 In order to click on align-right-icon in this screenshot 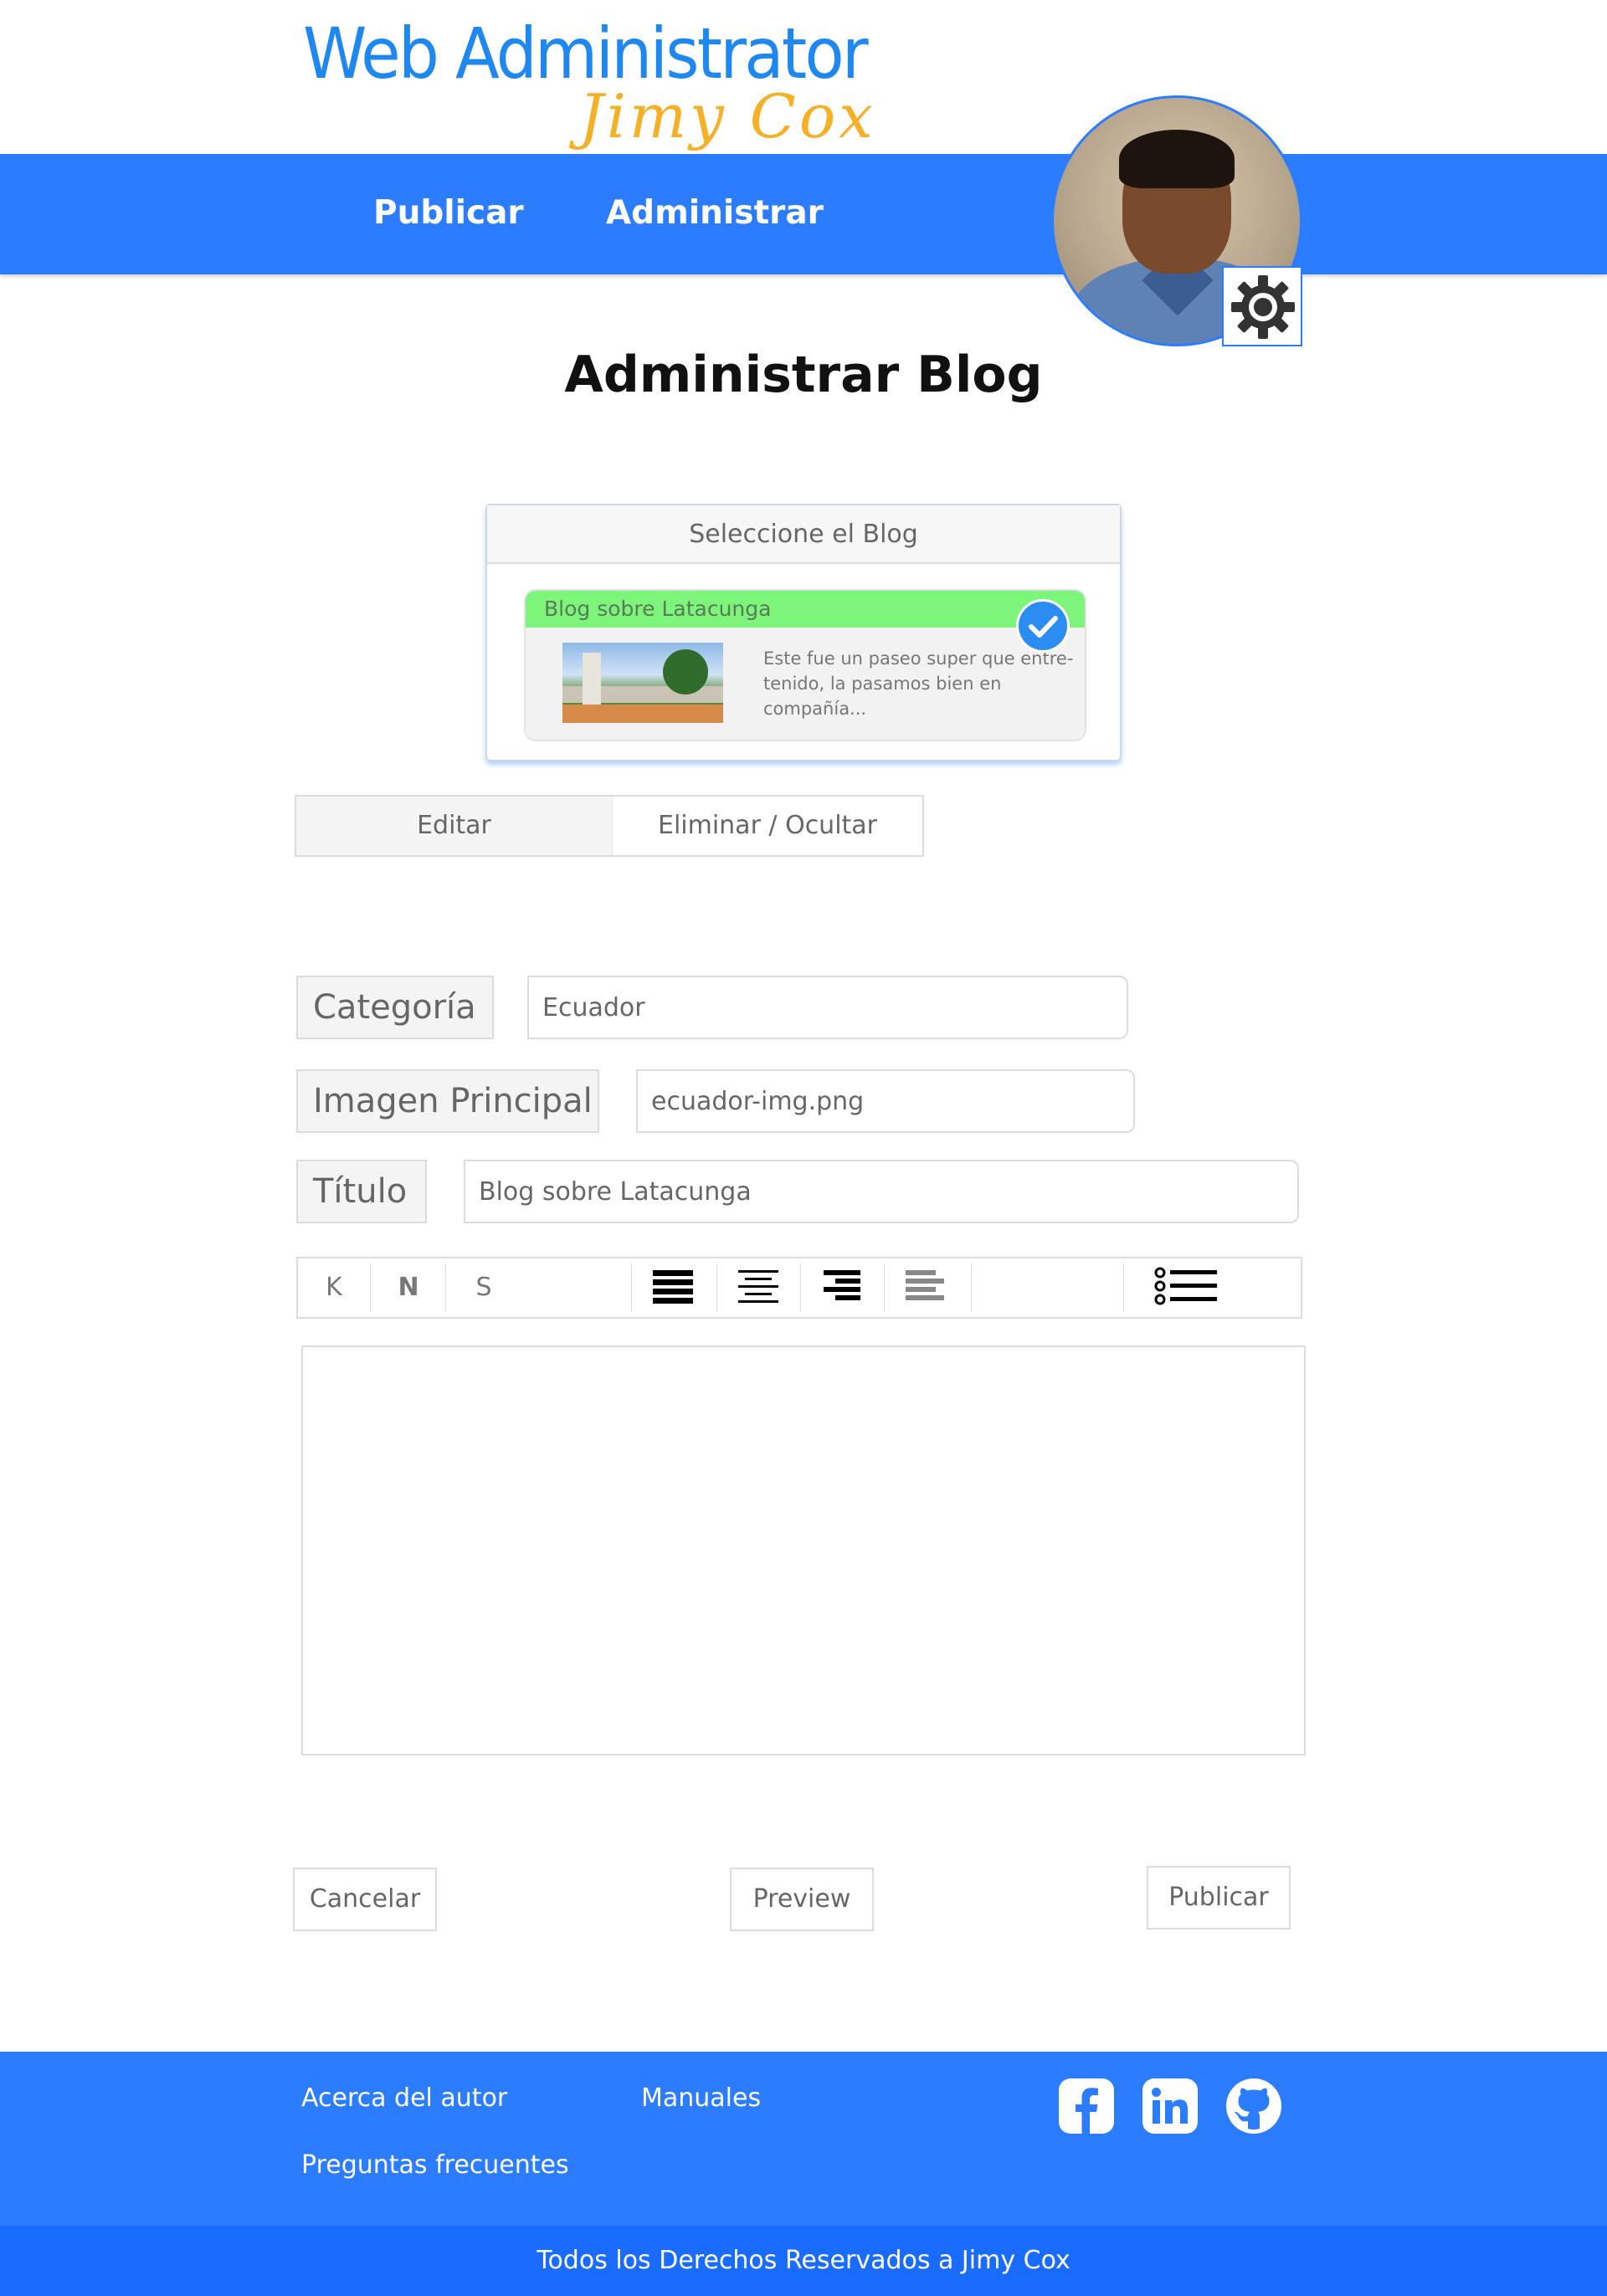, I will do `click(842, 1287)`.